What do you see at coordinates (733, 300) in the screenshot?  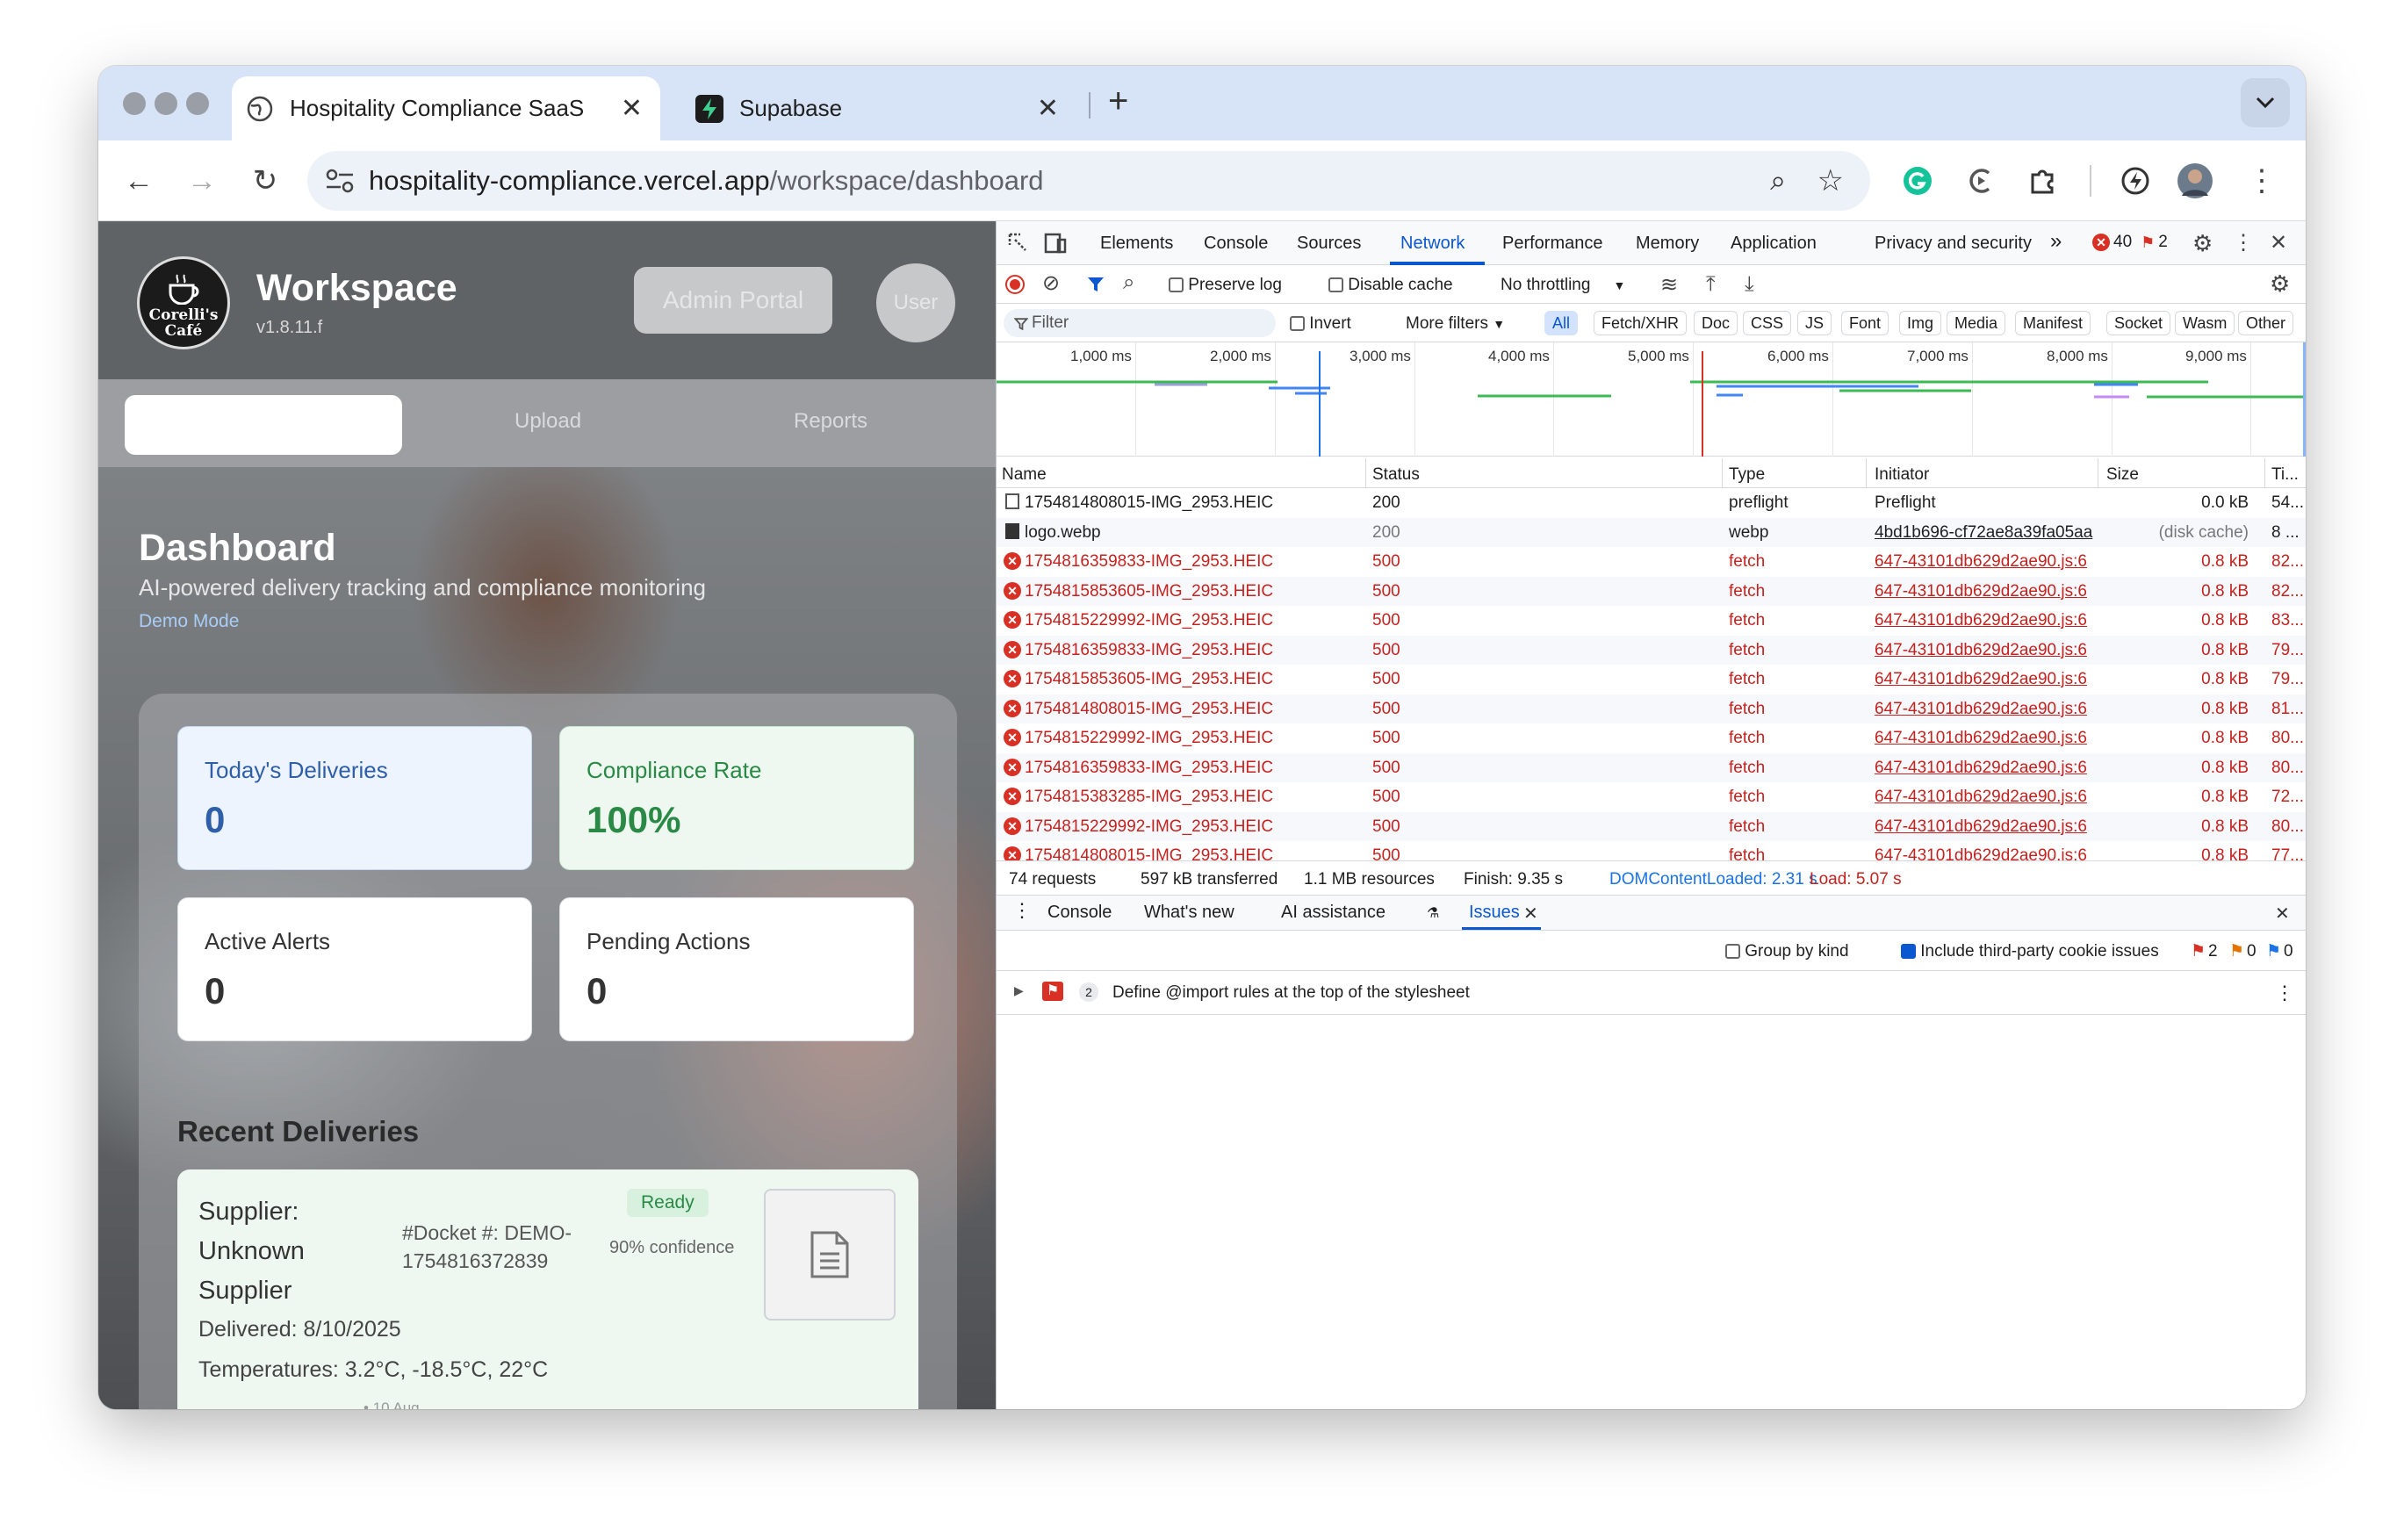 I see `admin-portal-button: Admin Portal` at bounding box center [733, 300].